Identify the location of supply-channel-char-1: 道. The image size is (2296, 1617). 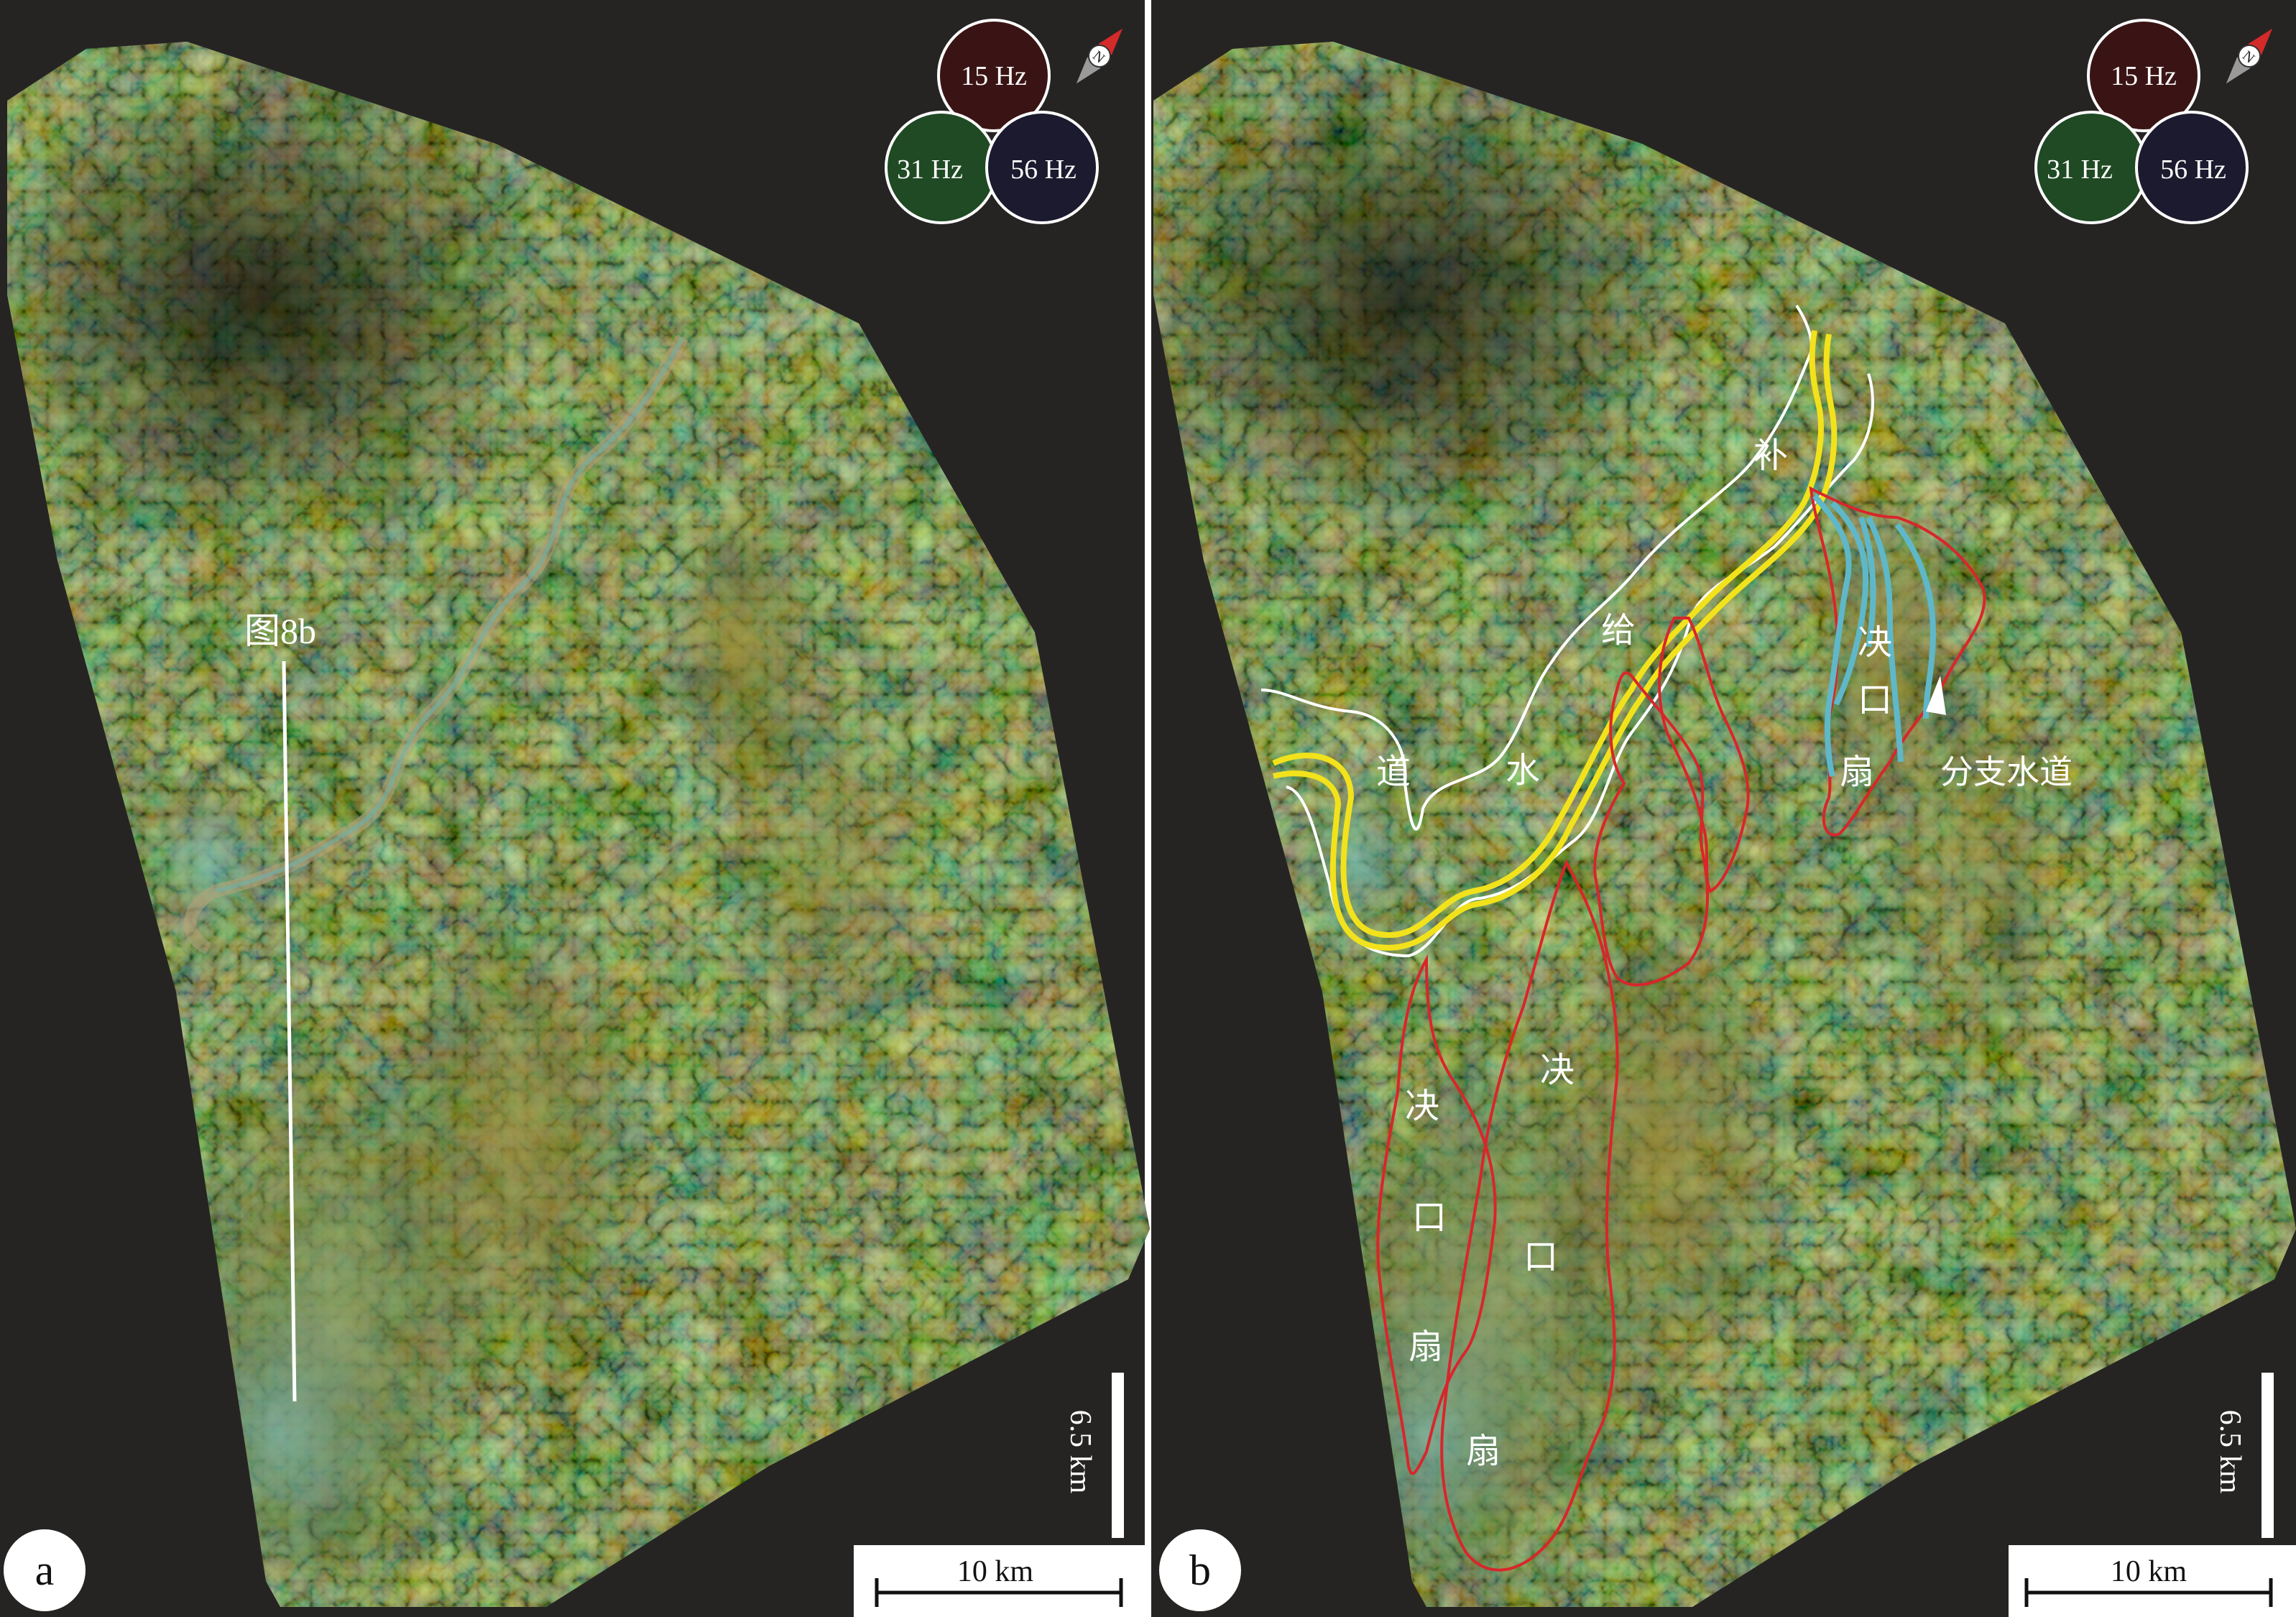
(1393, 772).